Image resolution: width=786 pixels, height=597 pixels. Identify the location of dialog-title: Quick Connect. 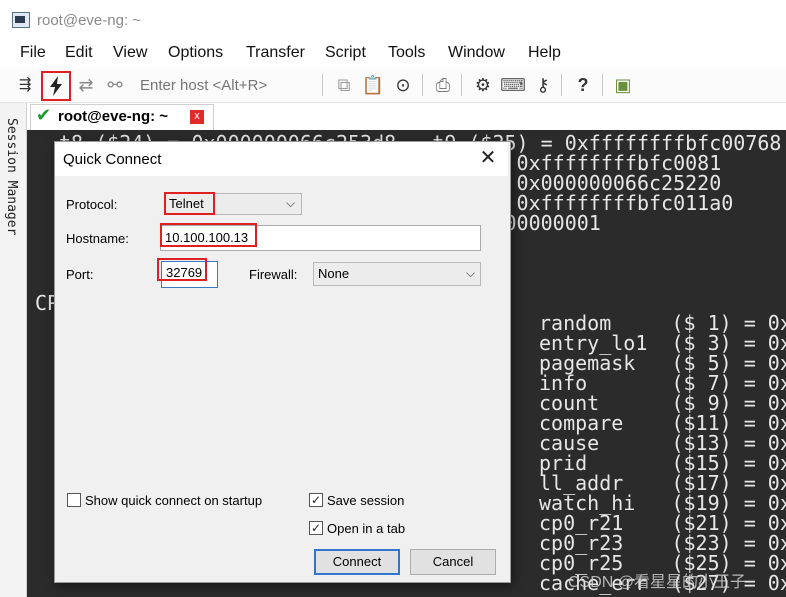
(112, 159).